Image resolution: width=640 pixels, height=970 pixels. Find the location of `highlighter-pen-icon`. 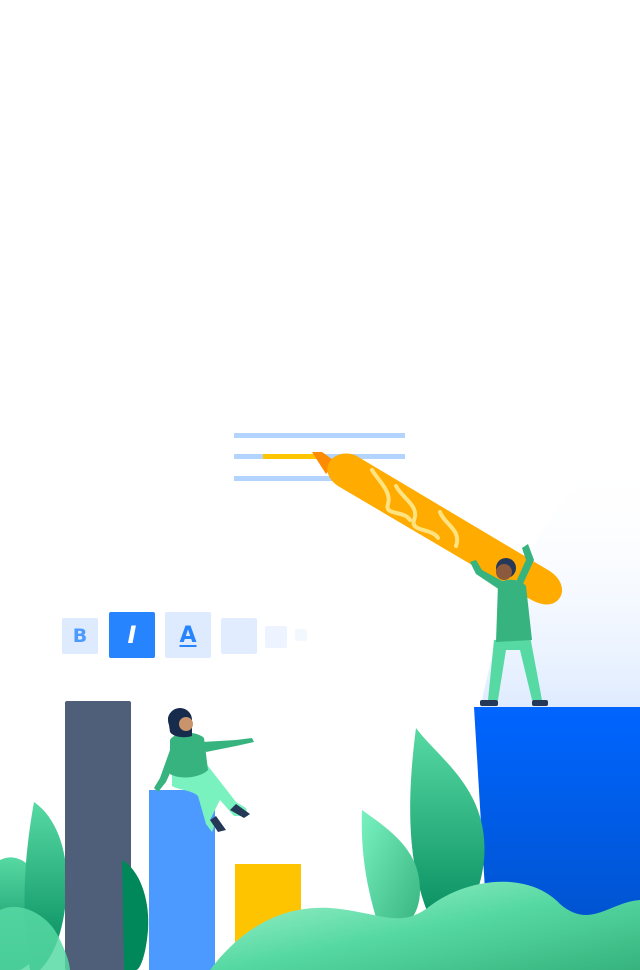

highlighter-pen-icon is located at coordinates (437, 528).